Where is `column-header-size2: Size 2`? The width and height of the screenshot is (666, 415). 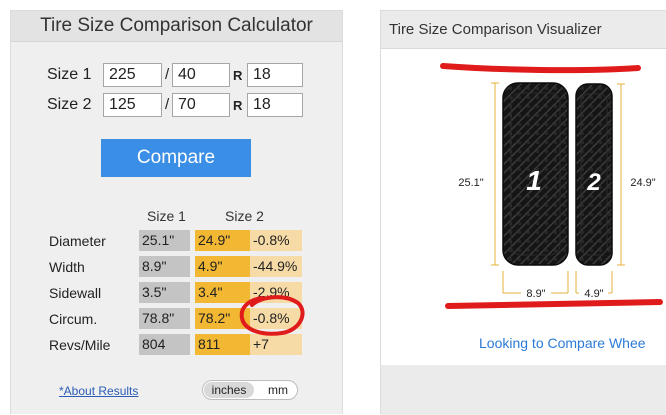 column-header-size2: Size 2 is located at coordinates (244, 216).